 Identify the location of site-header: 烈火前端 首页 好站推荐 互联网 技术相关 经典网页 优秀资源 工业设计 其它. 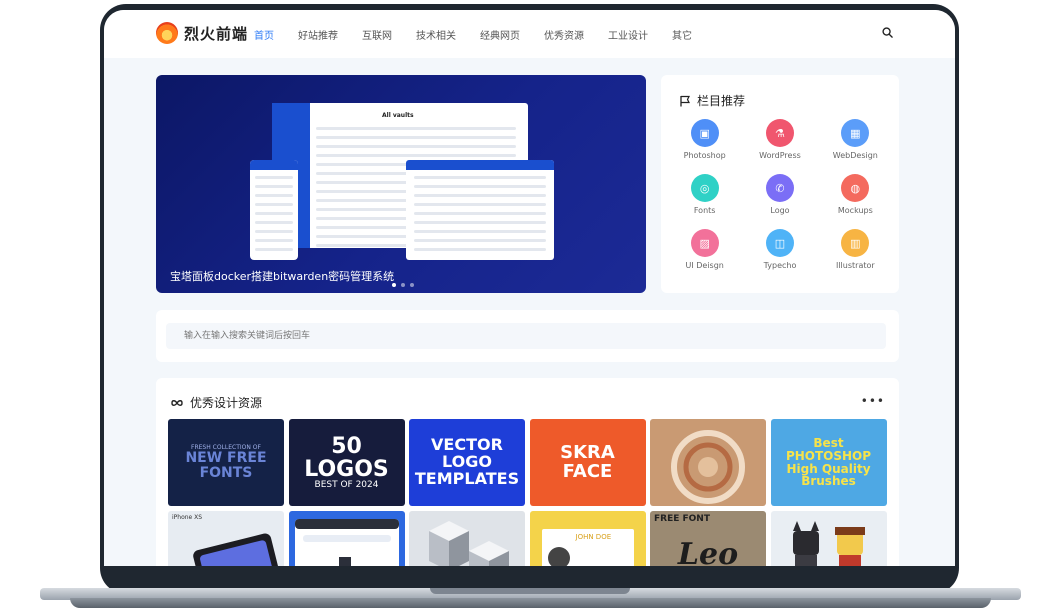
(529, 34).